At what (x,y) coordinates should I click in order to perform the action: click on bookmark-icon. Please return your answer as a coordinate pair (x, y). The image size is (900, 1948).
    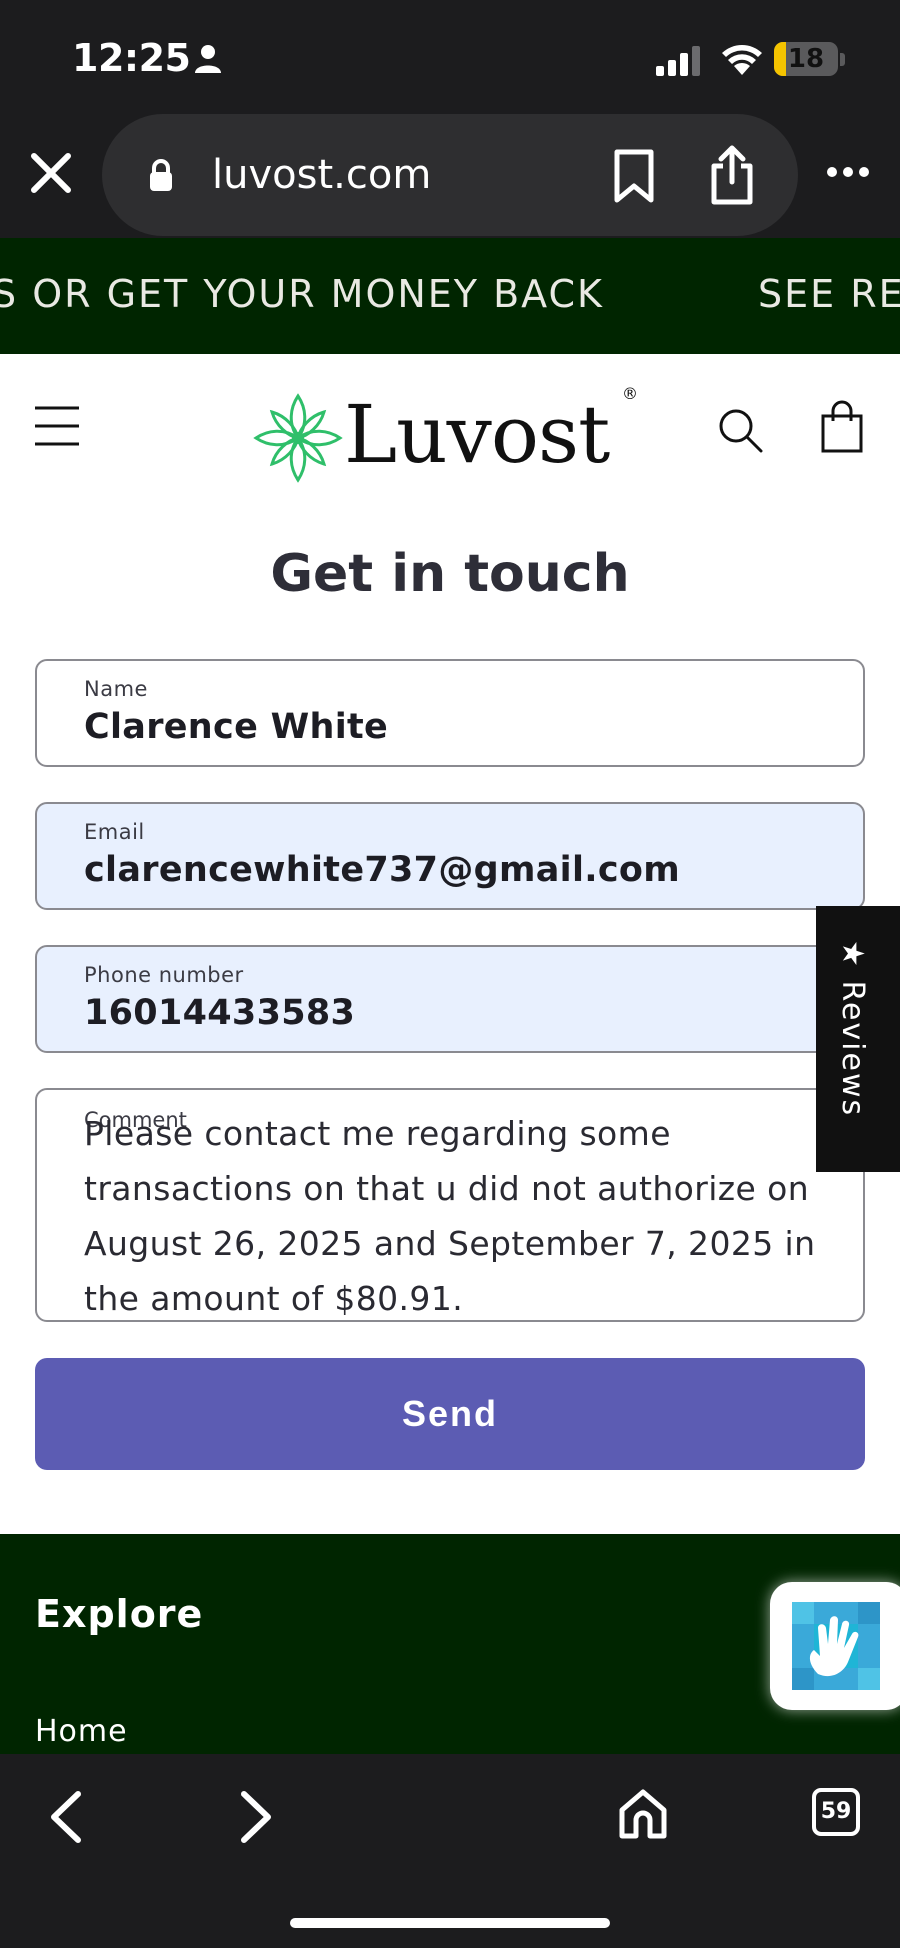
    Looking at the image, I should click on (634, 176).